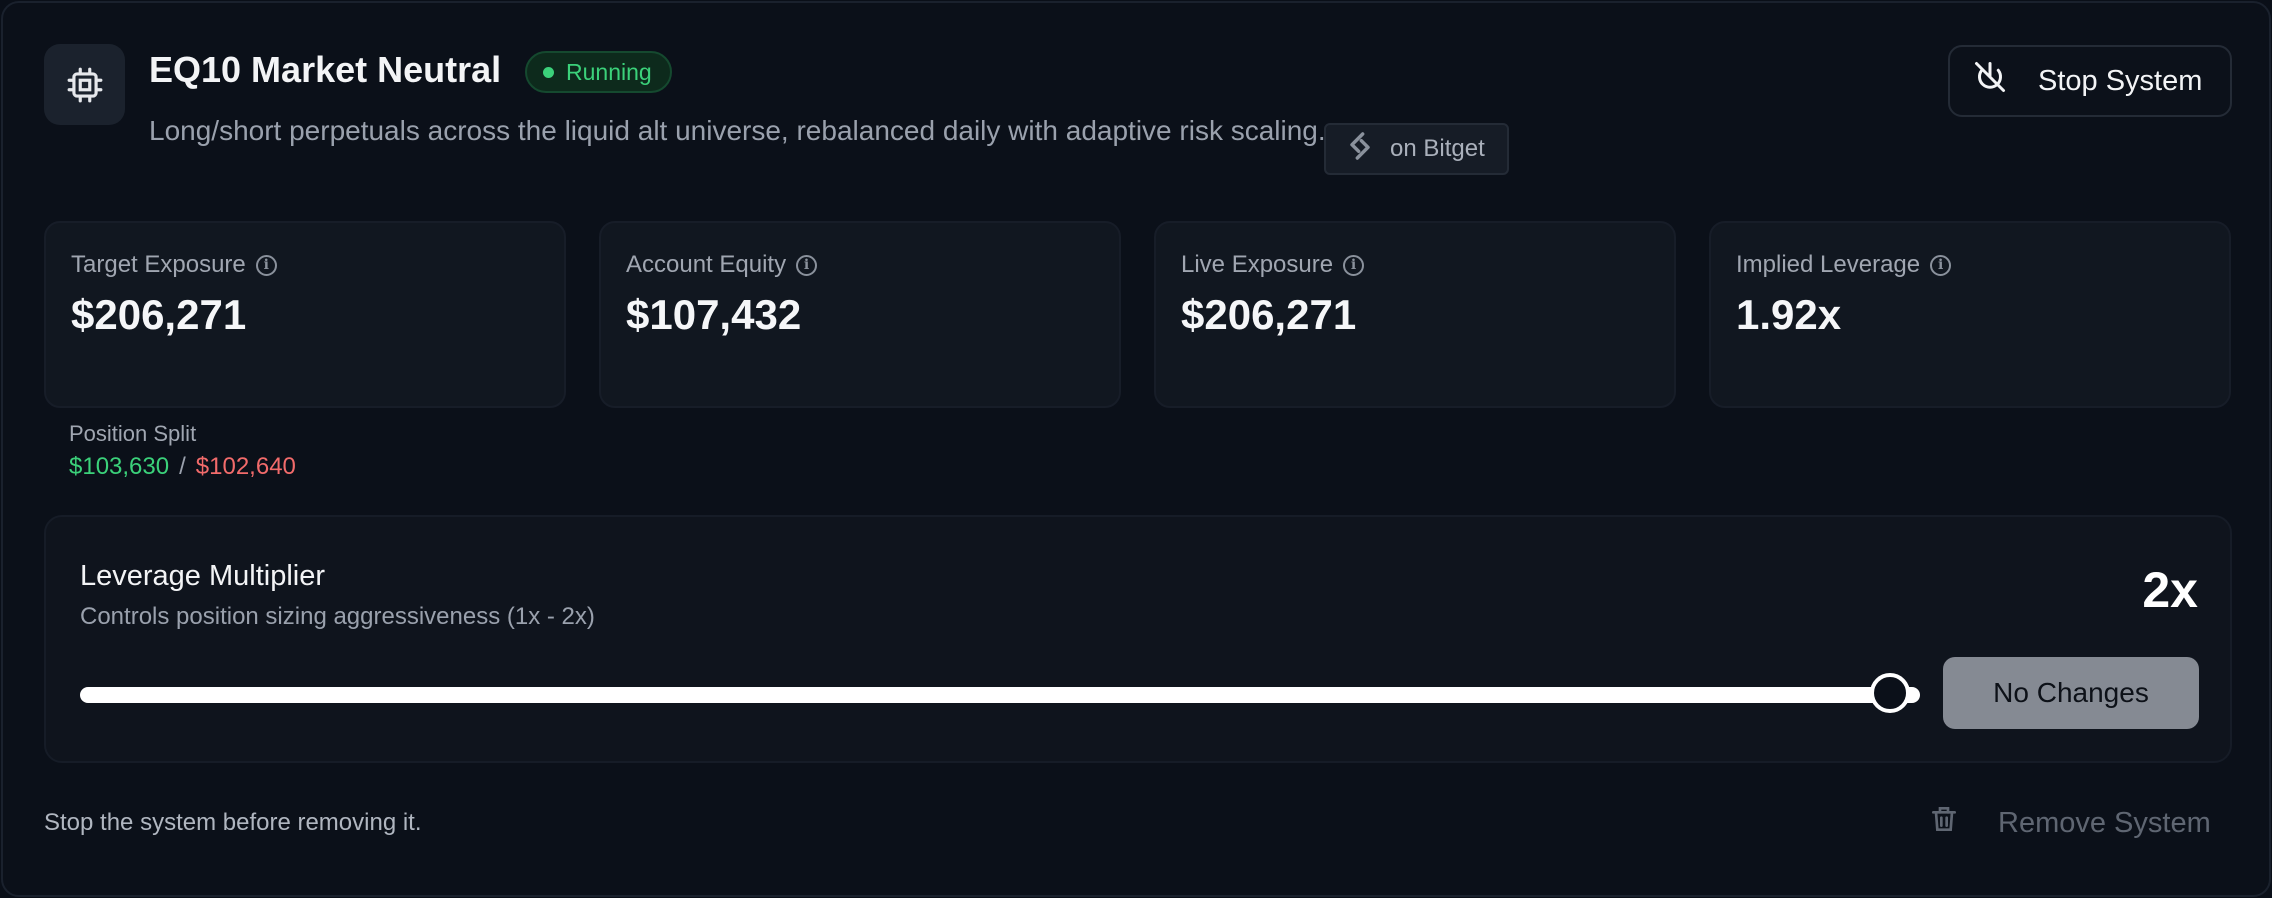  What do you see at coordinates (1944, 823) in the screenshot?
I see `trash-icon` at bounding box center [1944, 823].